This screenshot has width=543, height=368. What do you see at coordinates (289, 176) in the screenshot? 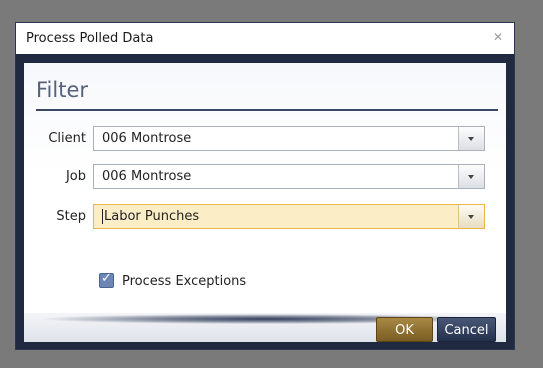
I see `job-select: 006 Montrose` at bounding box center [289, 176].